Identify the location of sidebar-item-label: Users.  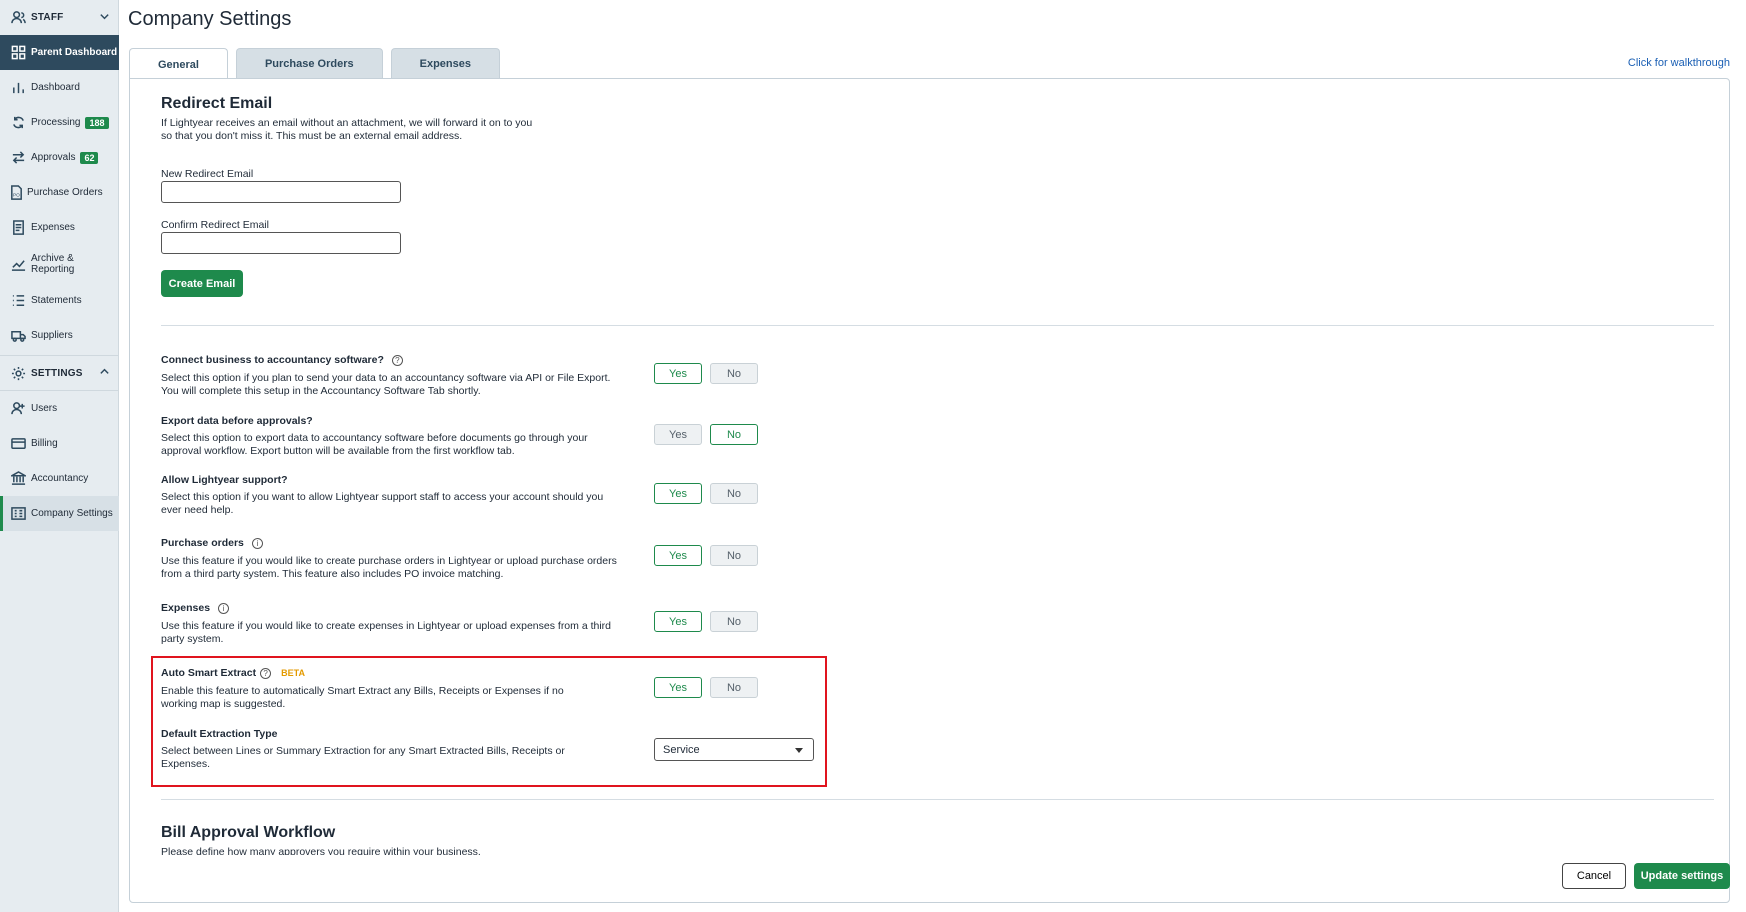
(44, 408).